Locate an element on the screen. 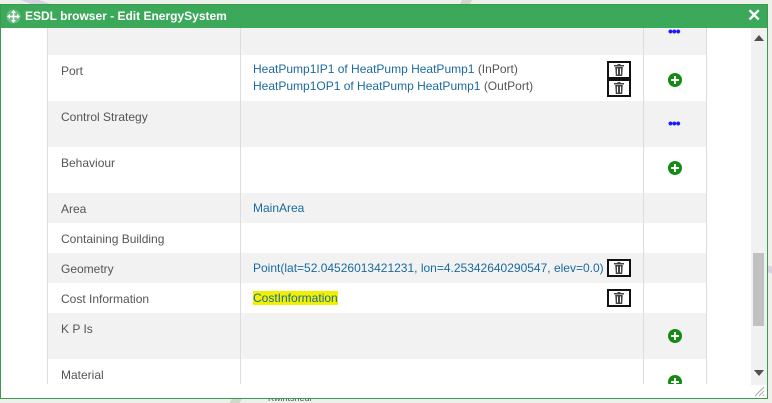 The image size is (772, 403). scroll-down-icon is located at coordinates (759, 373).